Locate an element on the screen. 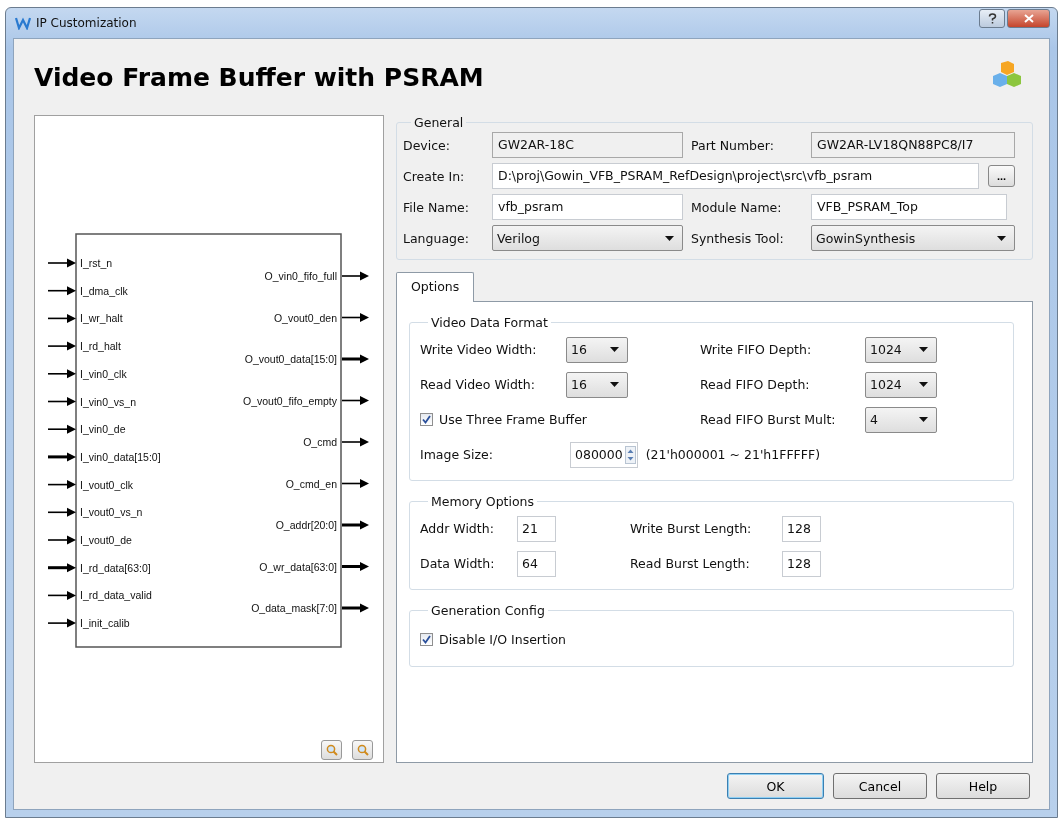 Image resolution: width=1063 pixels, height=823 pixels. pin-label: I_vout0_de is located at coordinates (106, 540).